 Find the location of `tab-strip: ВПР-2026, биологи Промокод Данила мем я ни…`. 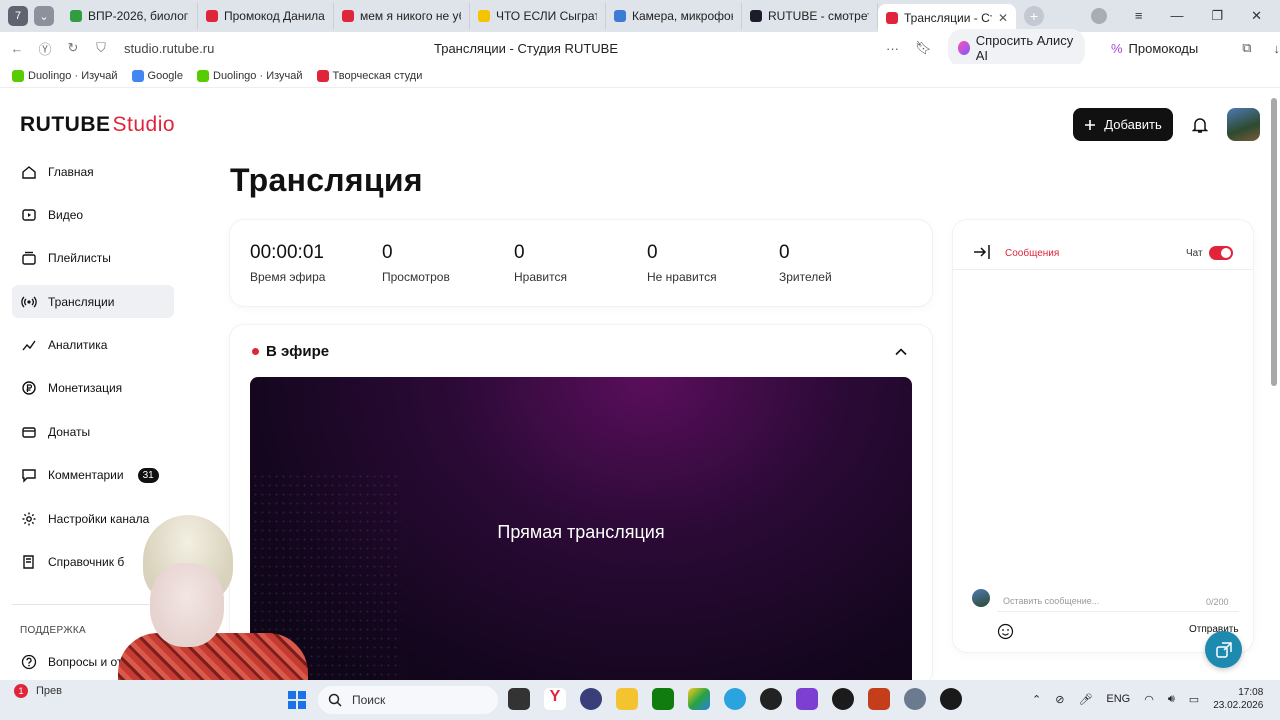

tab-strip: ВПР-2026, биологи Промокод Данила мем я ни… is located at coordinates (539, 16).